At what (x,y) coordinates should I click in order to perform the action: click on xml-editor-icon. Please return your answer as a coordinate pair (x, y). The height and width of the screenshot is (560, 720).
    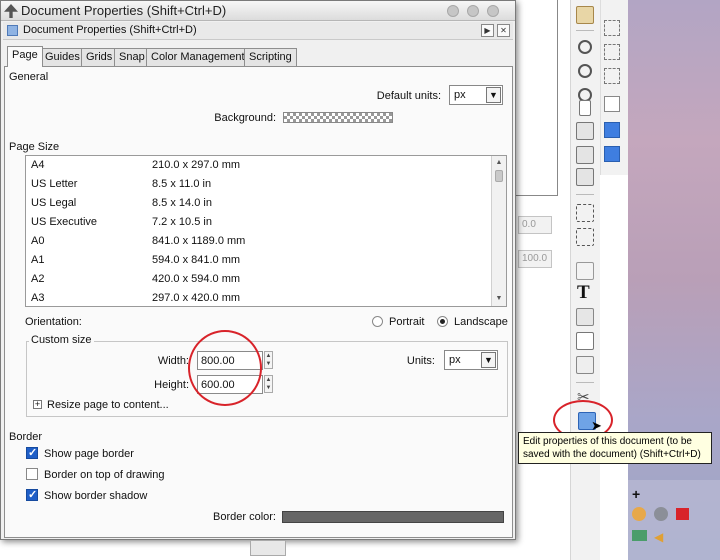
    Looking at the image, I should click on (585, 341).